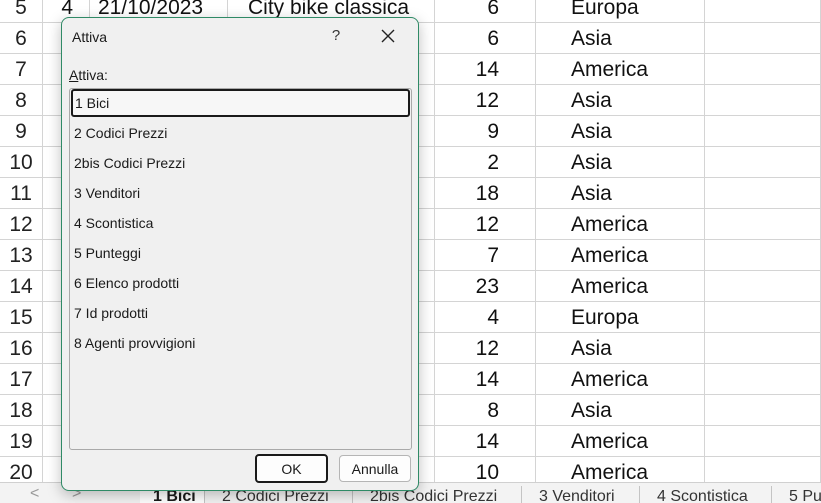  Describe the element at coordinates (485, 286) in the screenshot. I see `cell: 23` at that location.